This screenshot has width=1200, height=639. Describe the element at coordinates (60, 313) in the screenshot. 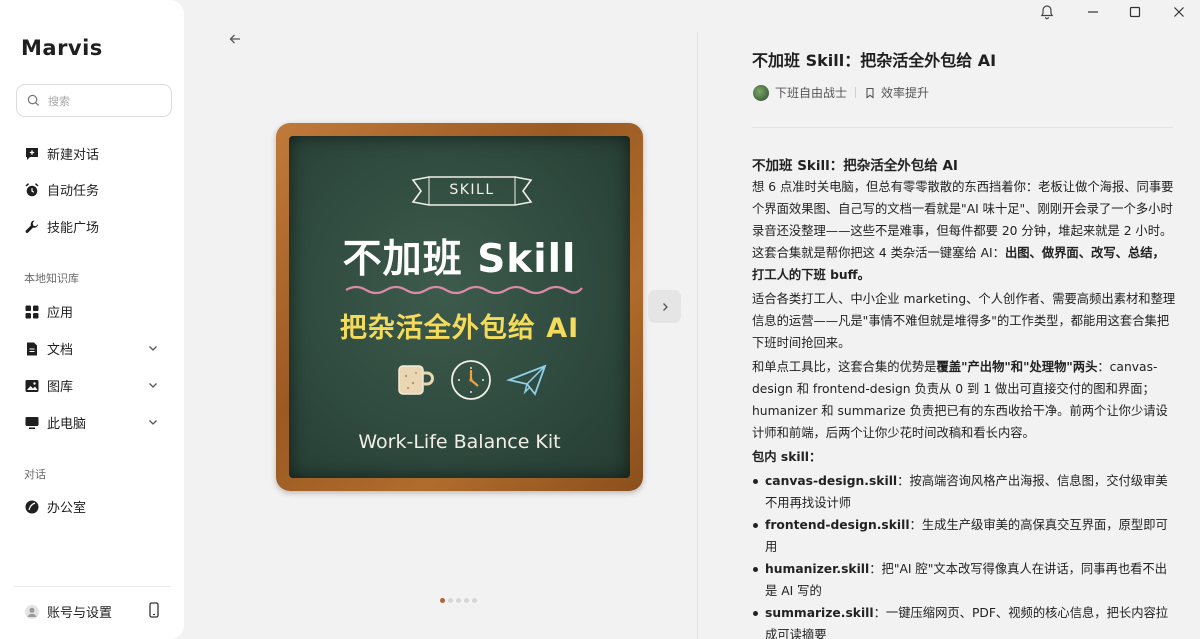

I see `sidebar-item-label: 应用` at that location.